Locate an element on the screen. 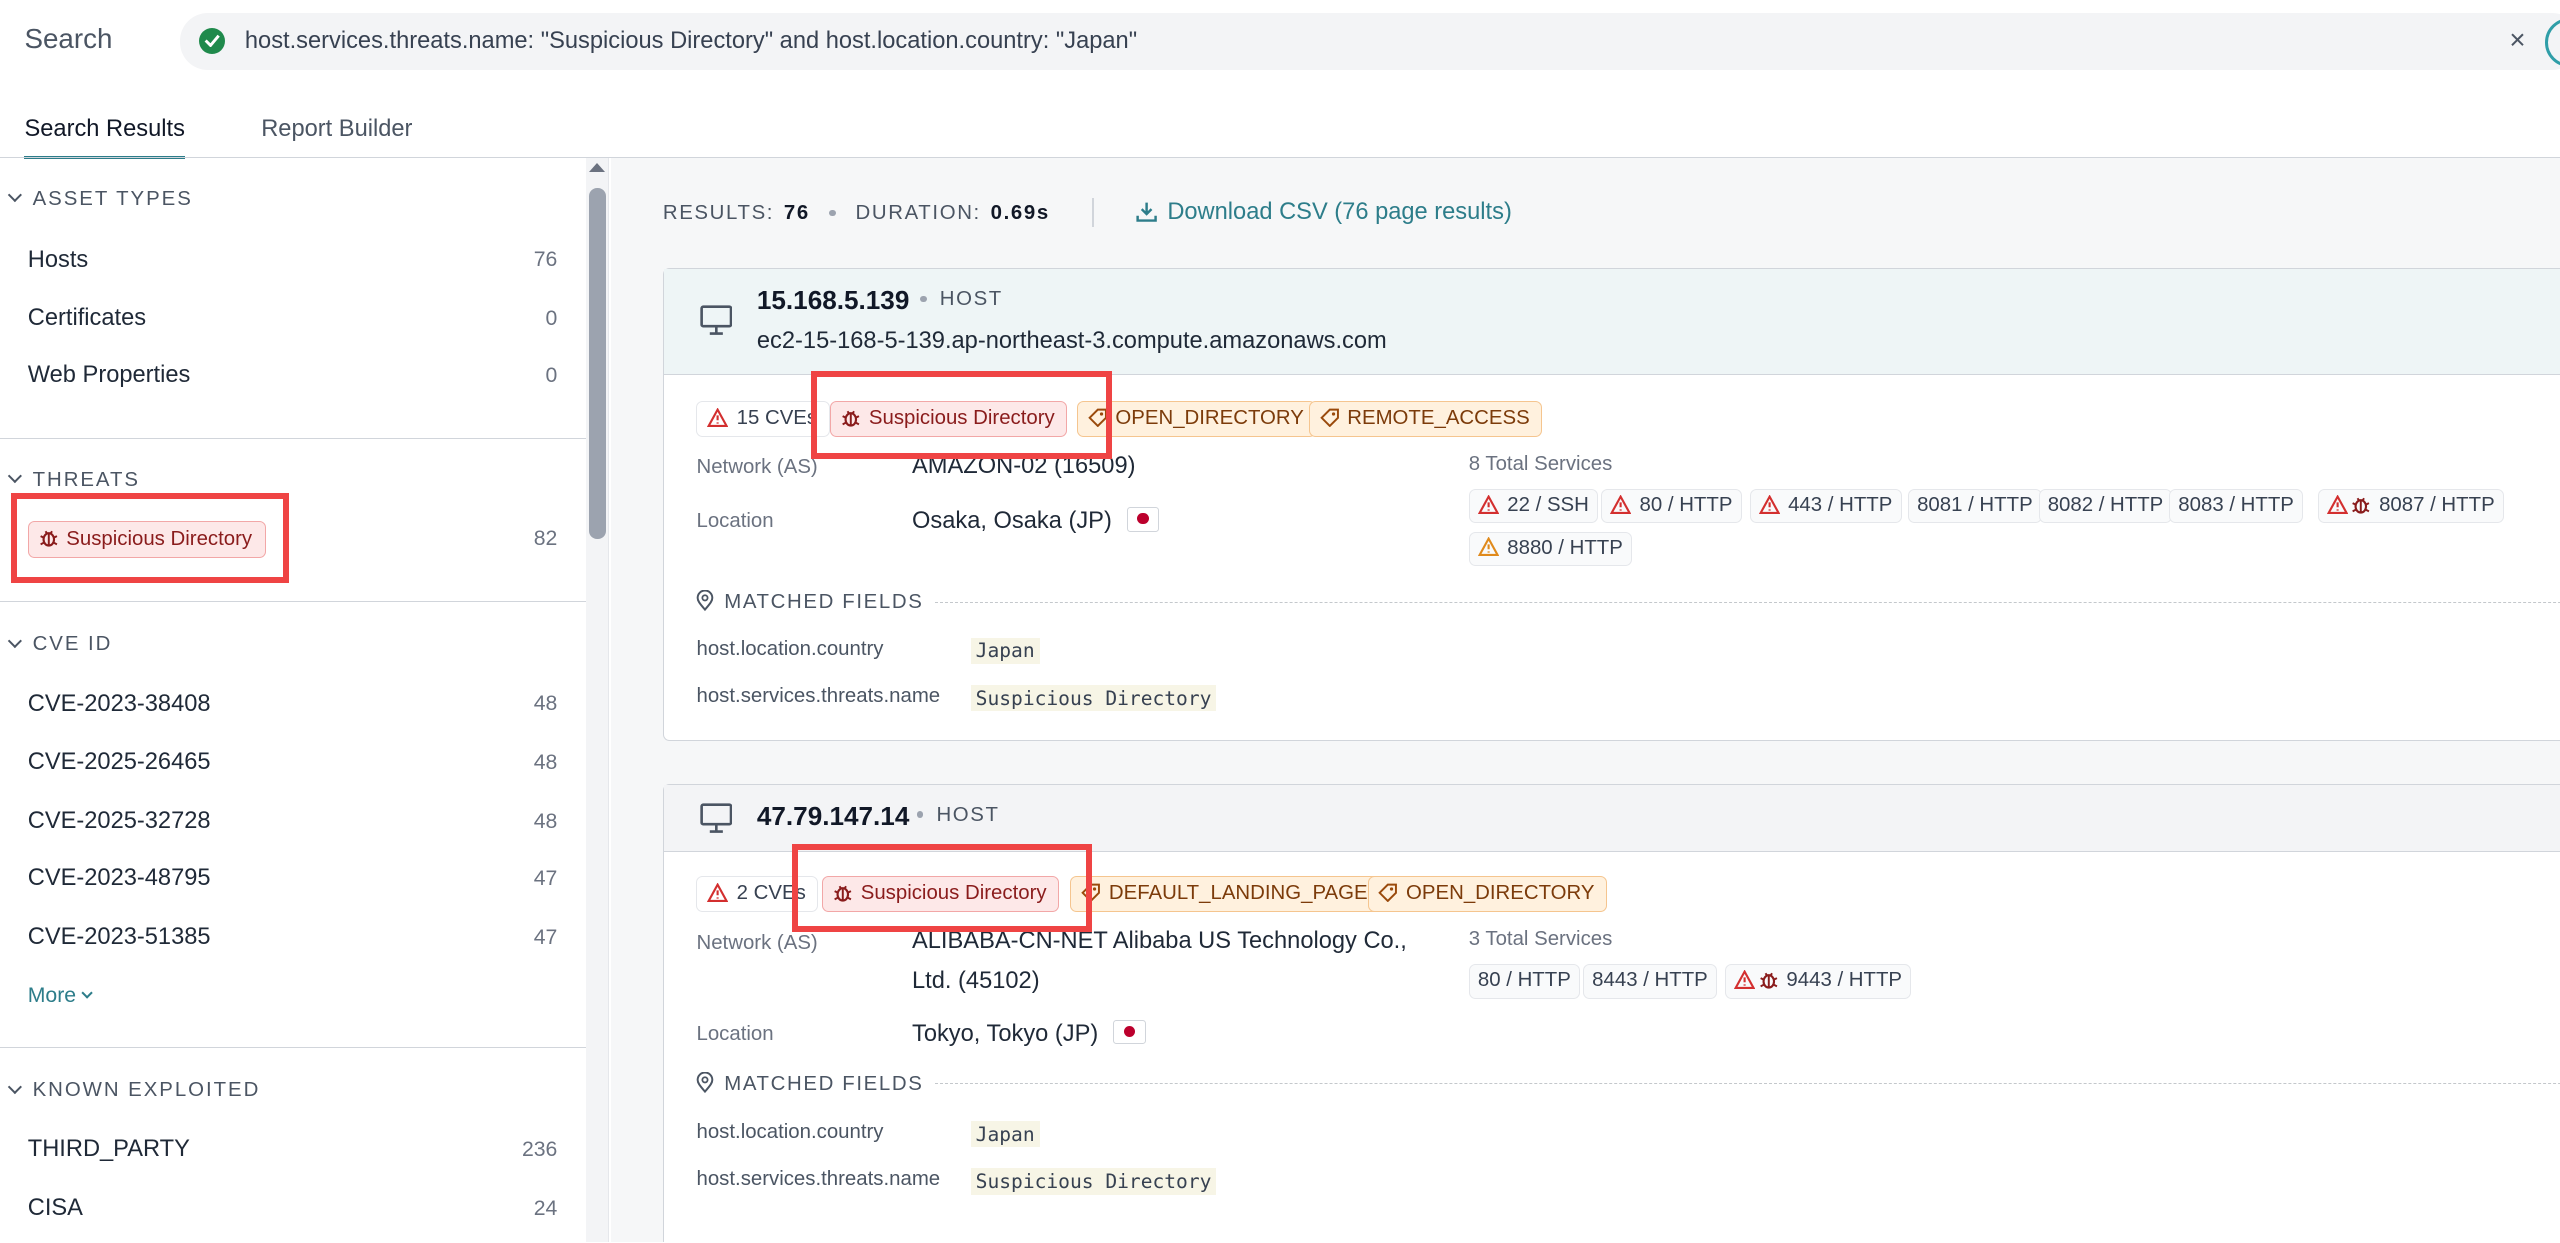 This screenshot has width=2560, height=1243. service-chip: 8087 / HTTP is located at coordinates (2410, 506).